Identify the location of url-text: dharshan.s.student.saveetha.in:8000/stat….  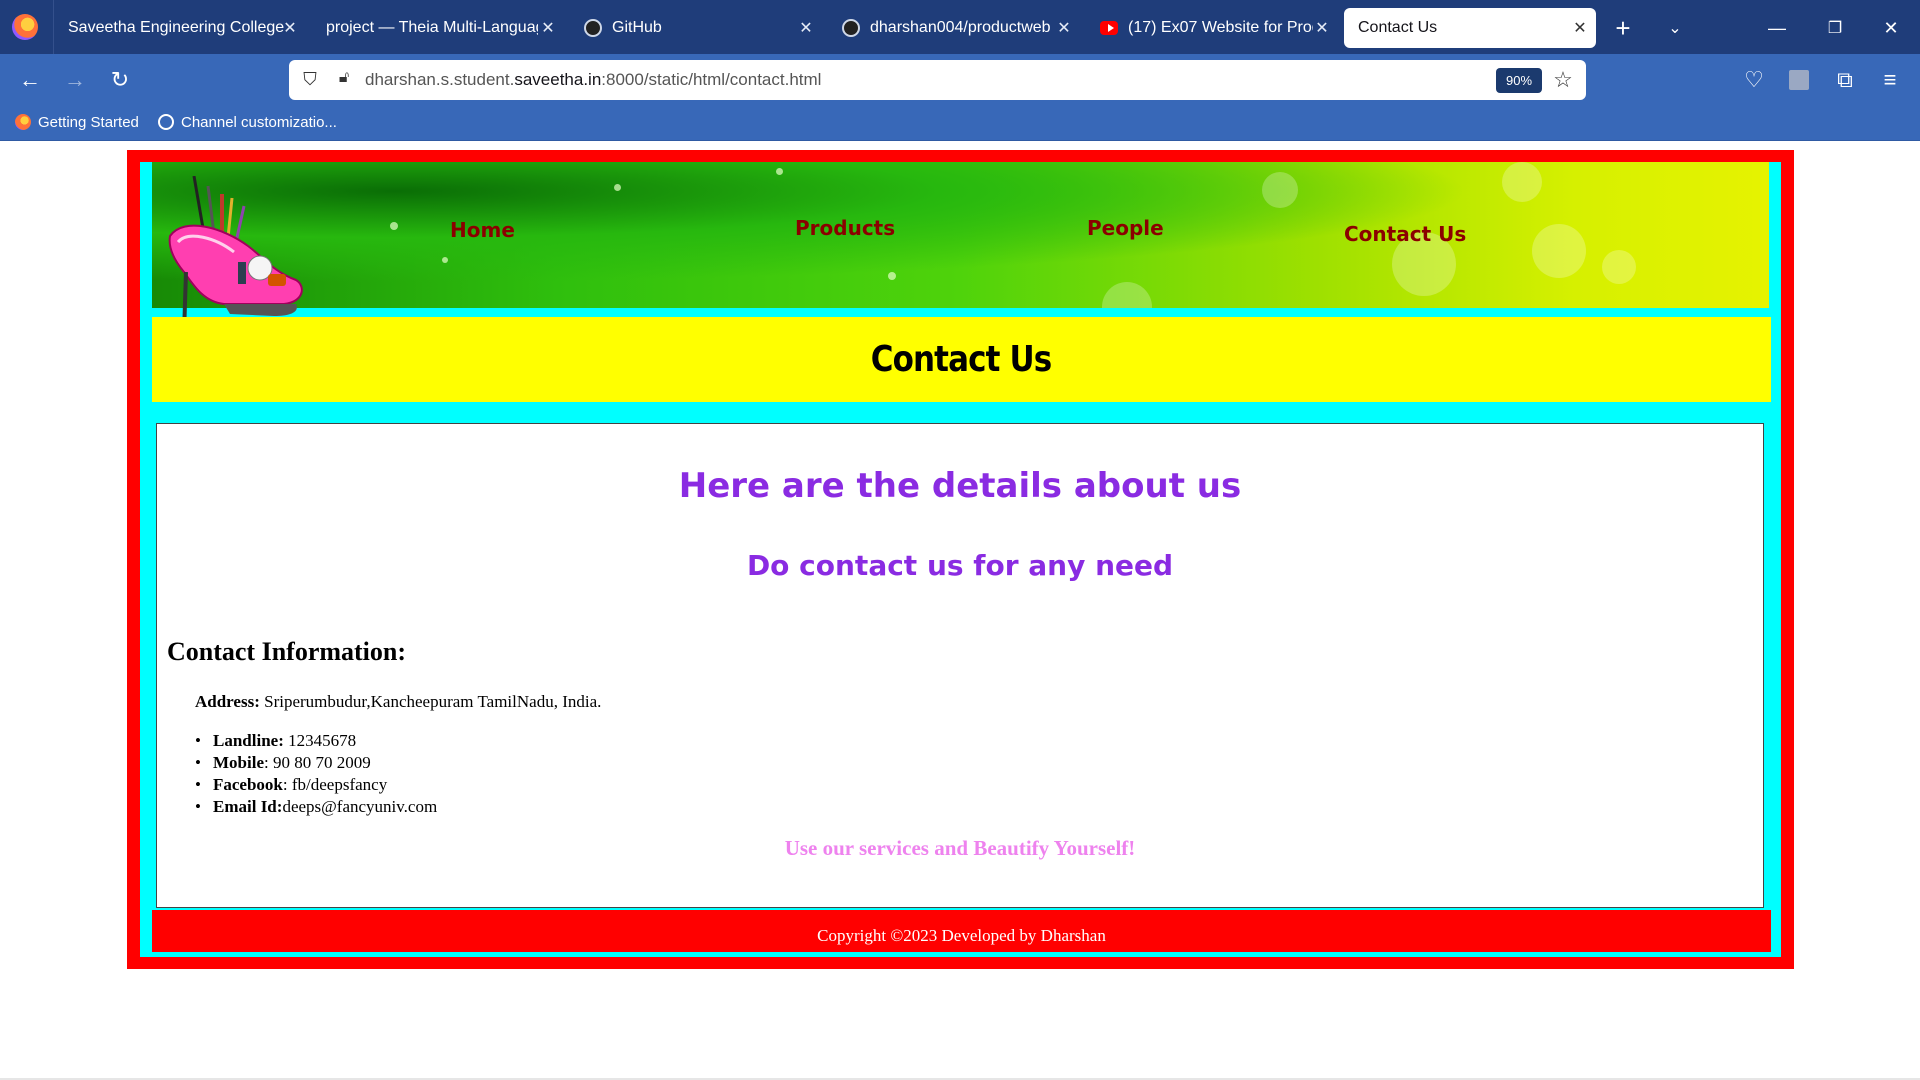
(593, 80).